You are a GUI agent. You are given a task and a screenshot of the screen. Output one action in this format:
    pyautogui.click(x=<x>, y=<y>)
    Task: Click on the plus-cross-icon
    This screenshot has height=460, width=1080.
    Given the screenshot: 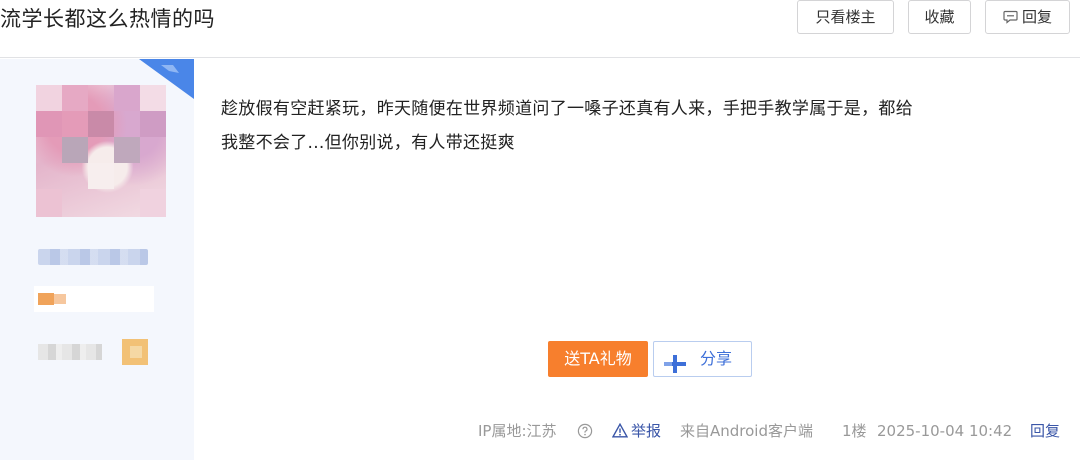 What is the action you would take?
    pyautogui.click(x=675, y=368)
    